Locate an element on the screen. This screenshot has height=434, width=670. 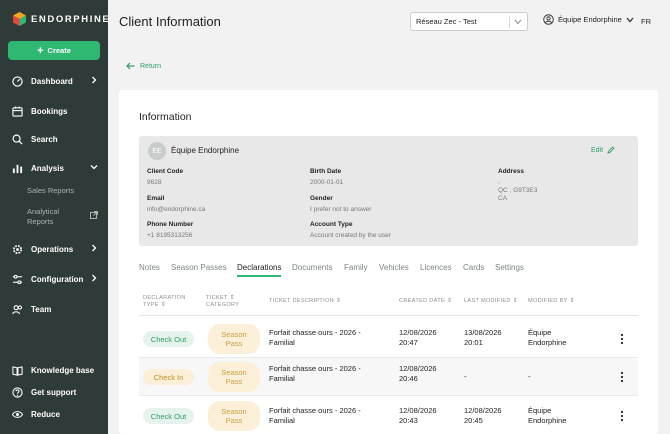
sidebar-item-knowledge-base: Knowledge base is located at coordinates (56, 370).